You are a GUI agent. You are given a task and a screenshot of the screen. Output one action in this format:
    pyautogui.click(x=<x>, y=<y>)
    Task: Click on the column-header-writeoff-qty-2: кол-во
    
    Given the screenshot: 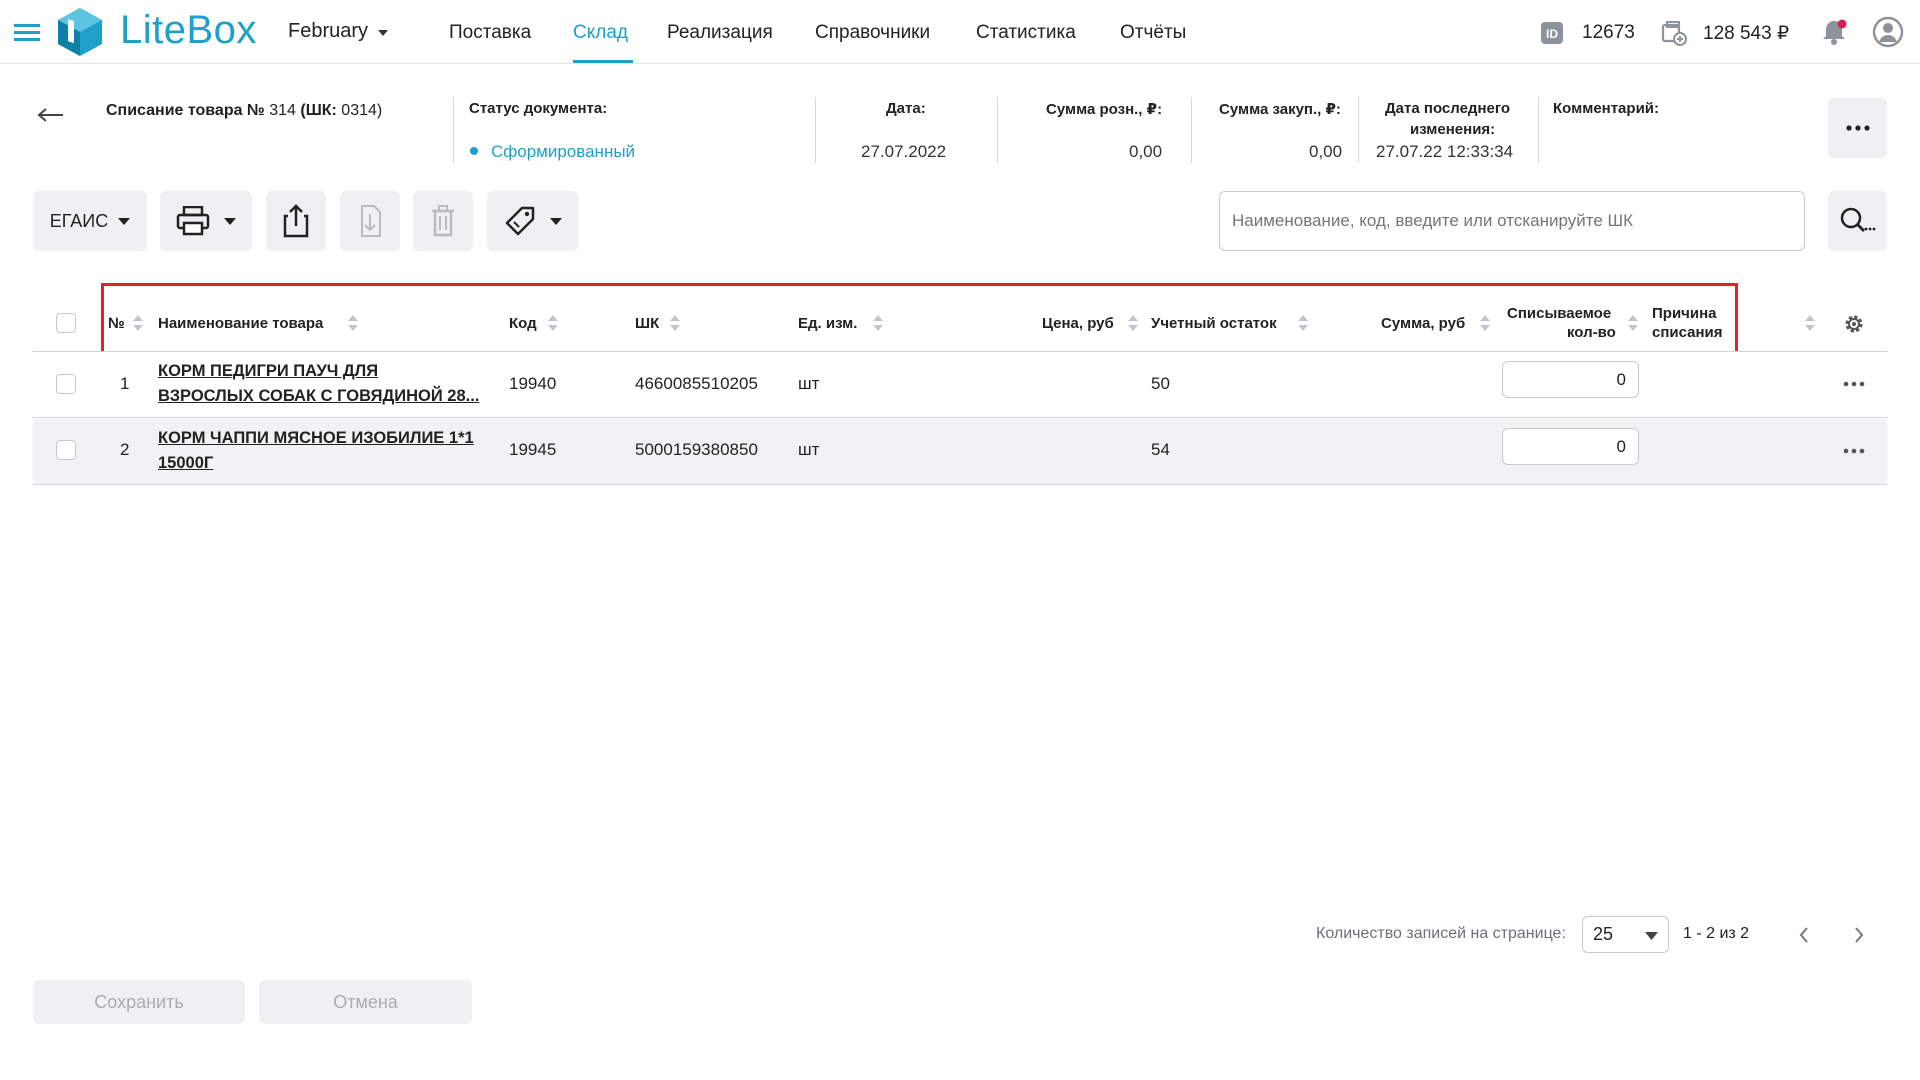 What is the action you would take?
    pyautogui.click(x=1591, y=332)
    